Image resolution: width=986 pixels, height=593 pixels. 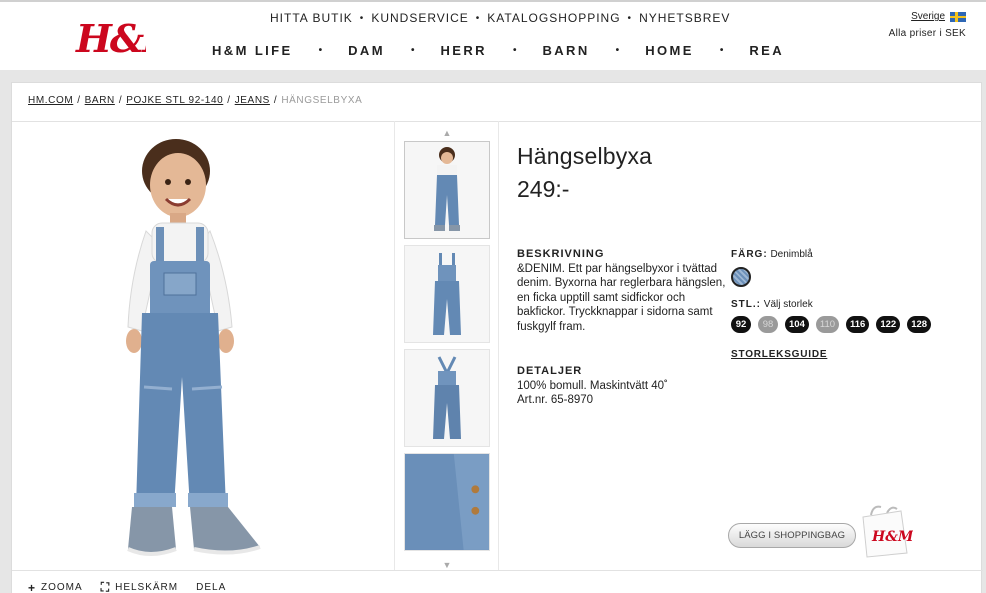 What do you see at coordinates (791, 254) in the screenshot?
I see `color-value: Denimblå` at bounding box center [791, 254].